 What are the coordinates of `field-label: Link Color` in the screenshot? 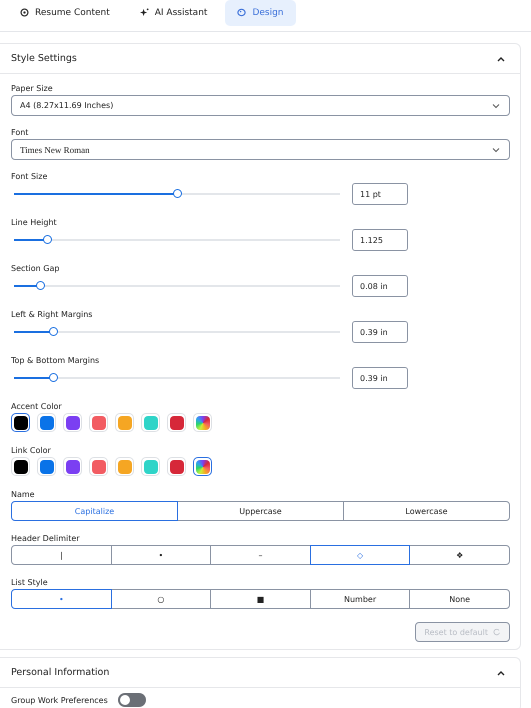 It's located at (31, 450).